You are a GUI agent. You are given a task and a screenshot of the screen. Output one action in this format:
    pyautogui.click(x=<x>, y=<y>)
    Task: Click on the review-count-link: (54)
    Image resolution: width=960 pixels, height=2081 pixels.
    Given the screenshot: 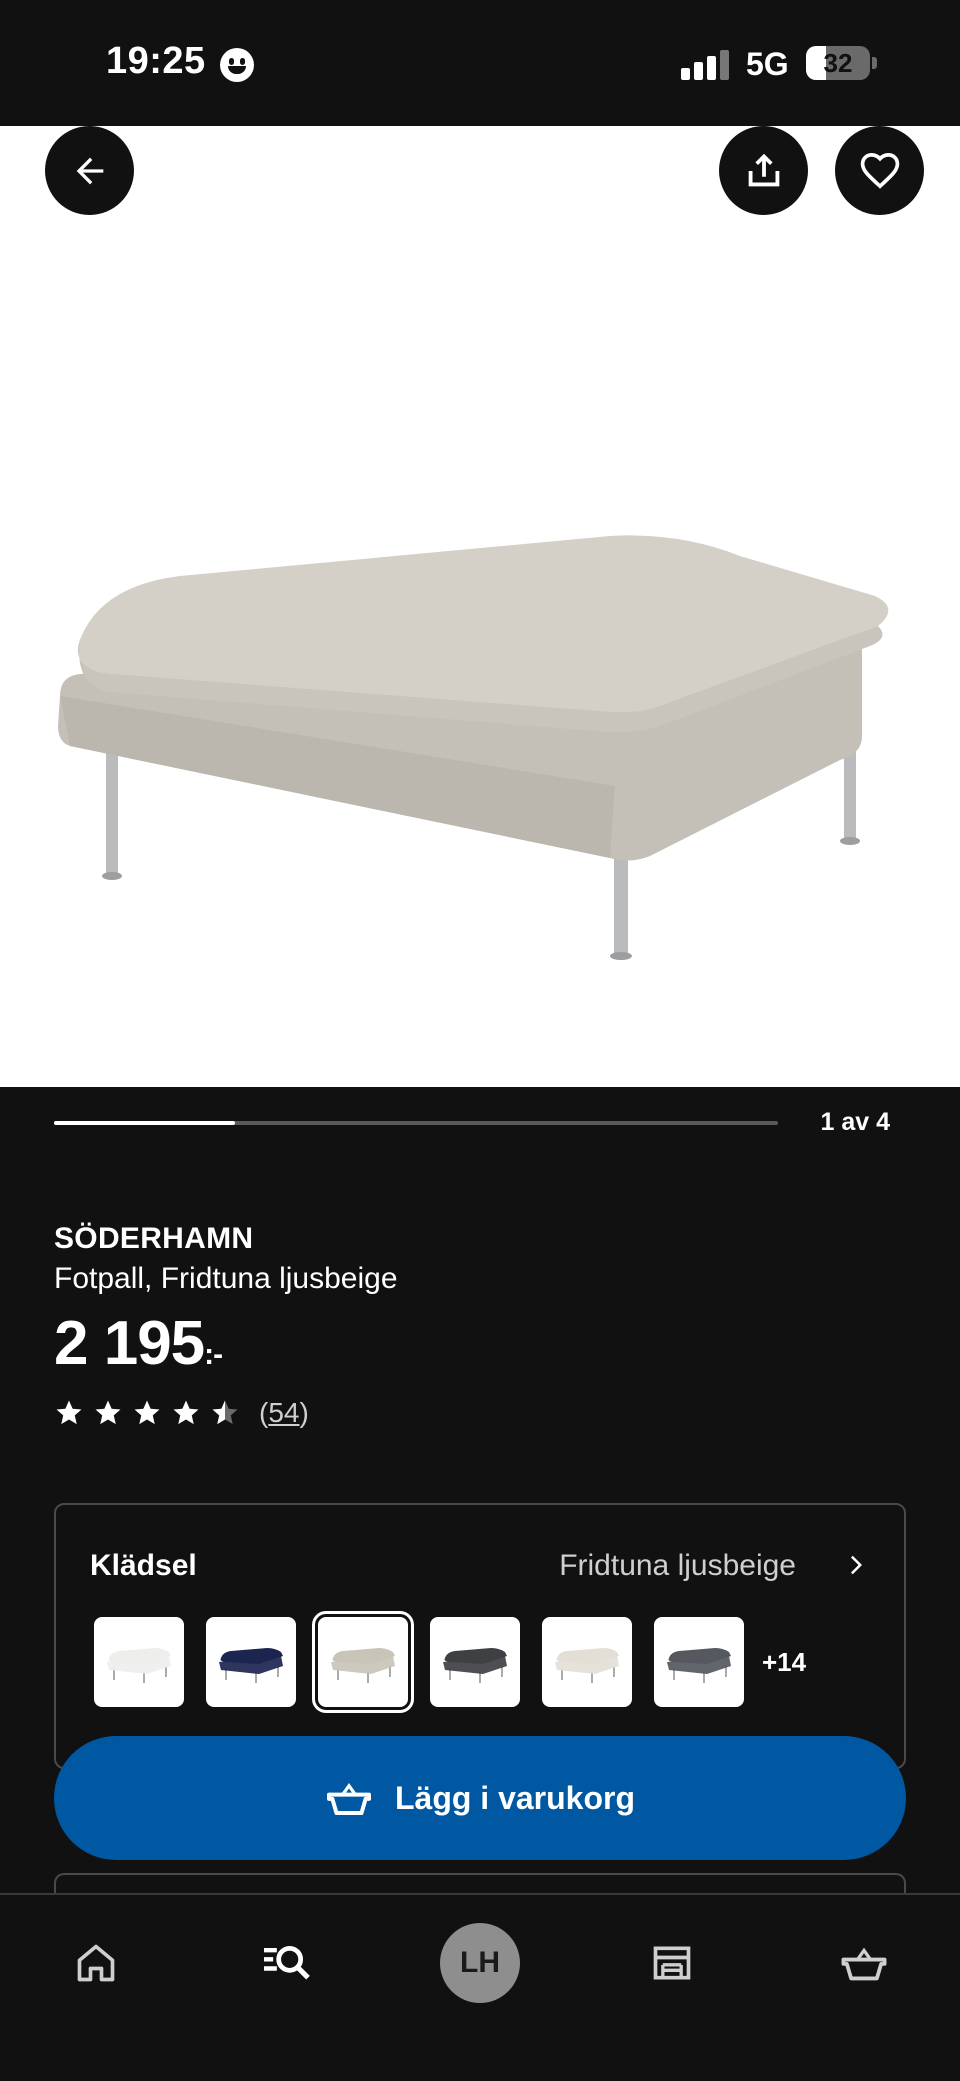 What is the action you would take?
    pyautogui.click(x=284, y=1413)
    